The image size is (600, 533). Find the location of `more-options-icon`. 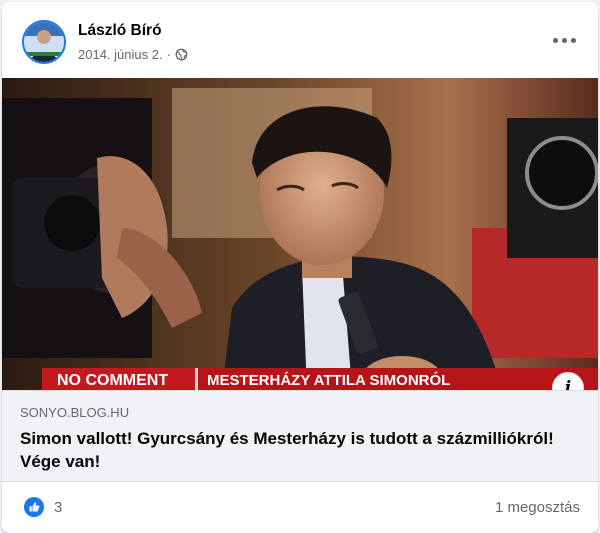

more-options-icon is located at coordinates (564, 40).